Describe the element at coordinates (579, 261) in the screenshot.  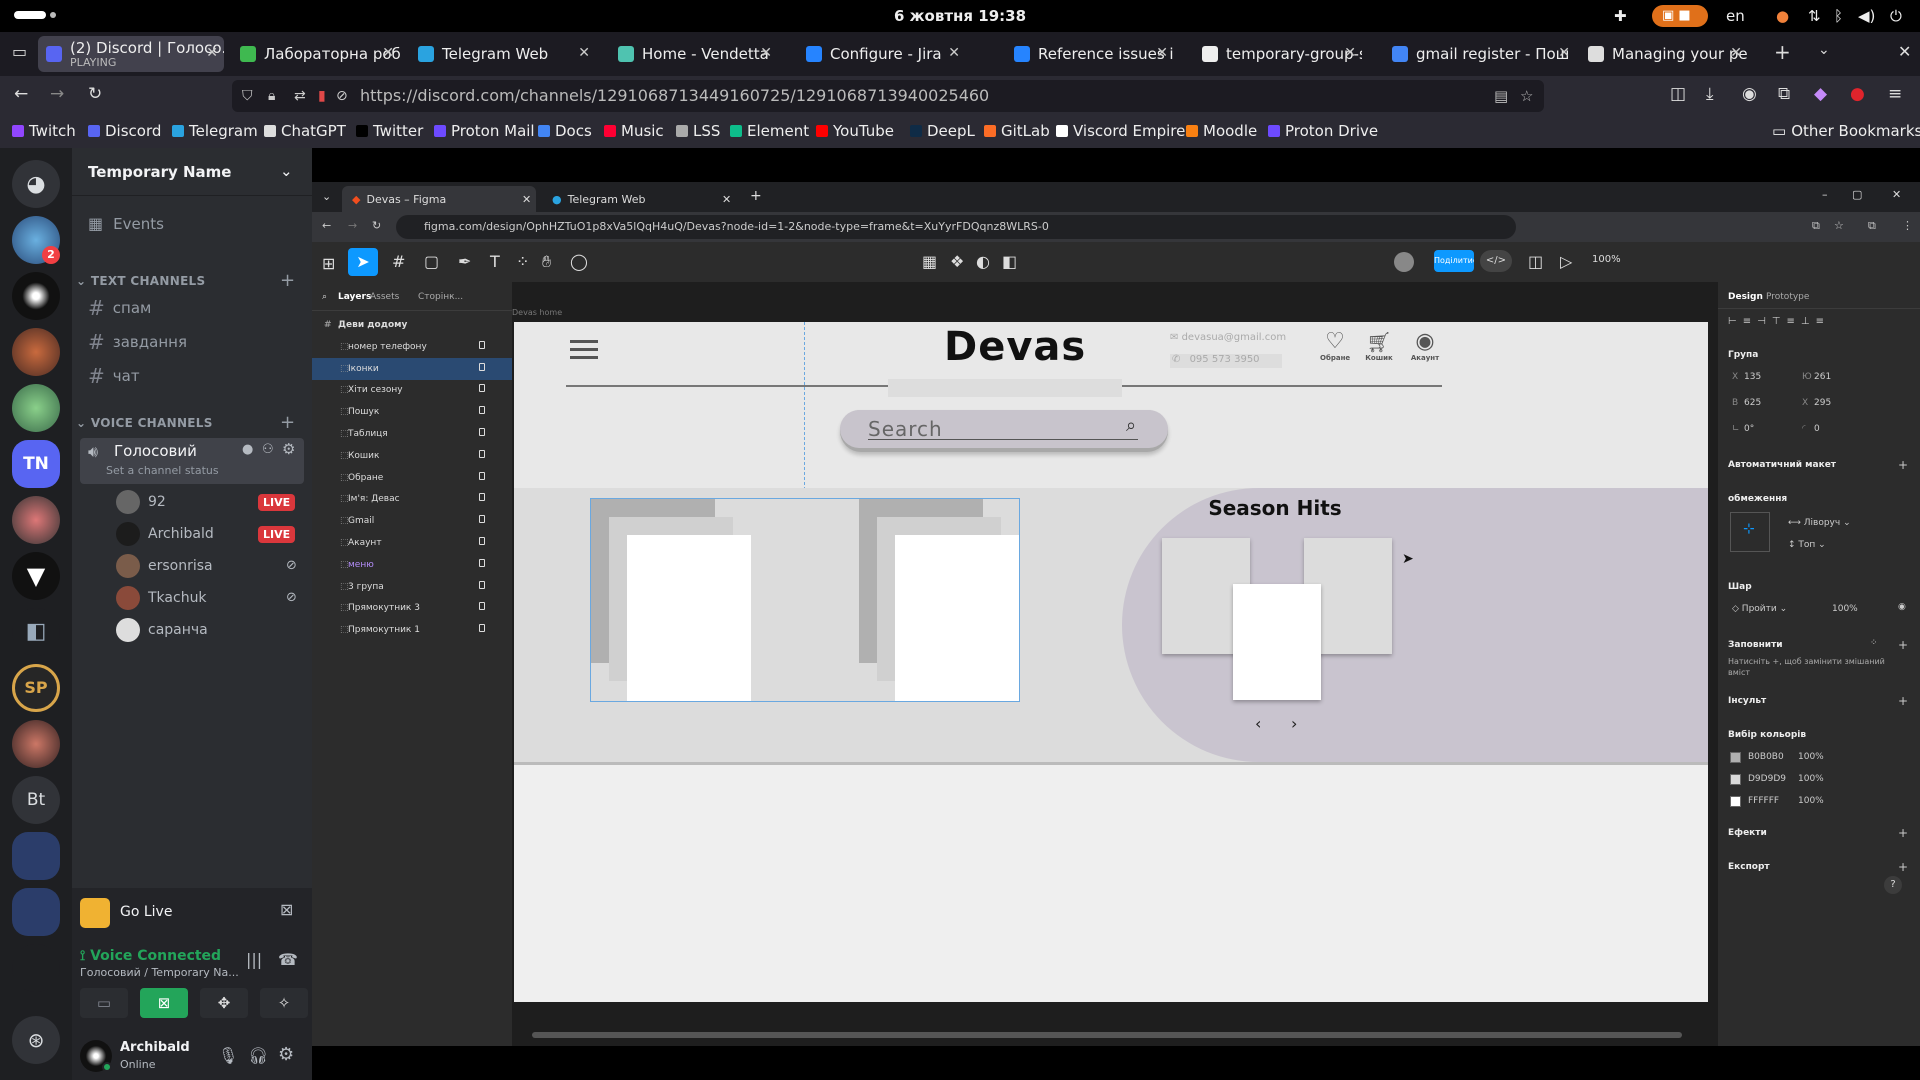
I see `comment-tool-icon: ◯` at that location.